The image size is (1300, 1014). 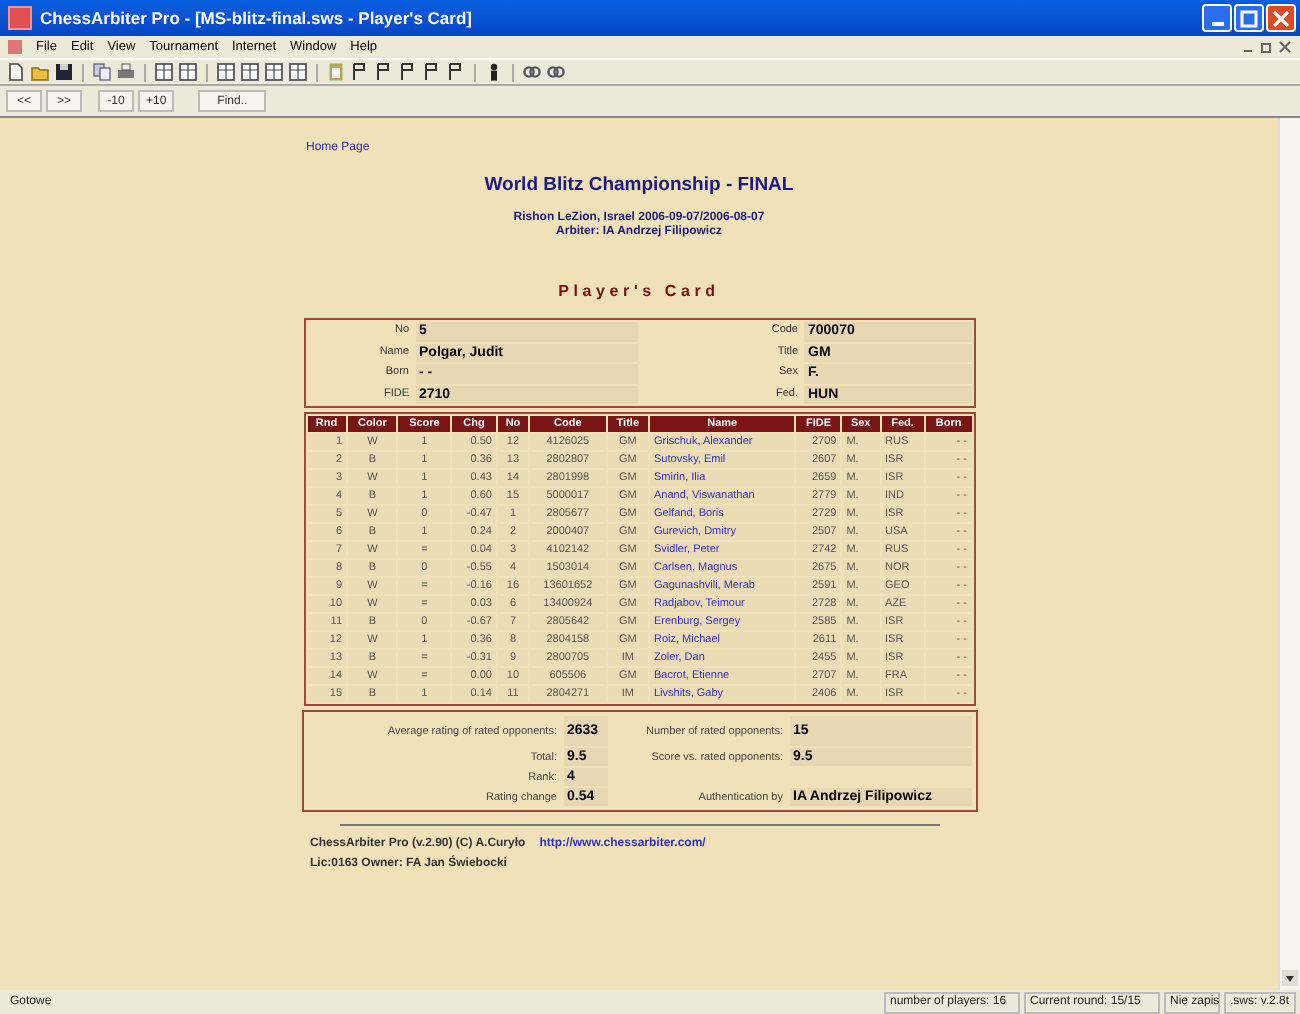 I want to click on maximize-icon, so click(x=1249, y=18).